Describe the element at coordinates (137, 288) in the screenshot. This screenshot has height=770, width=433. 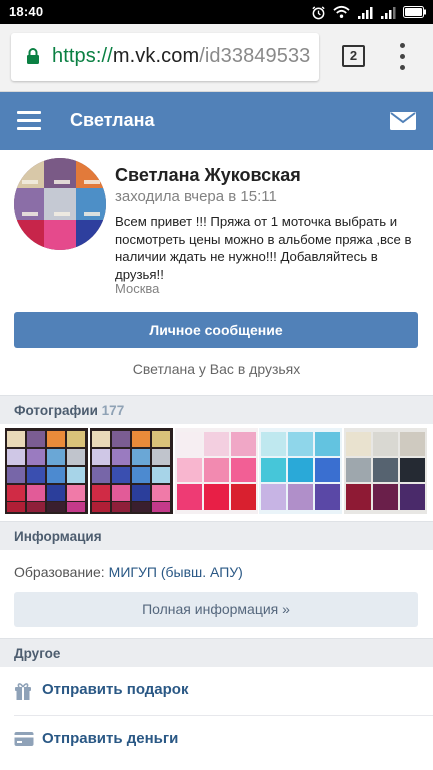
I see `profile-city: Москва` at that location.